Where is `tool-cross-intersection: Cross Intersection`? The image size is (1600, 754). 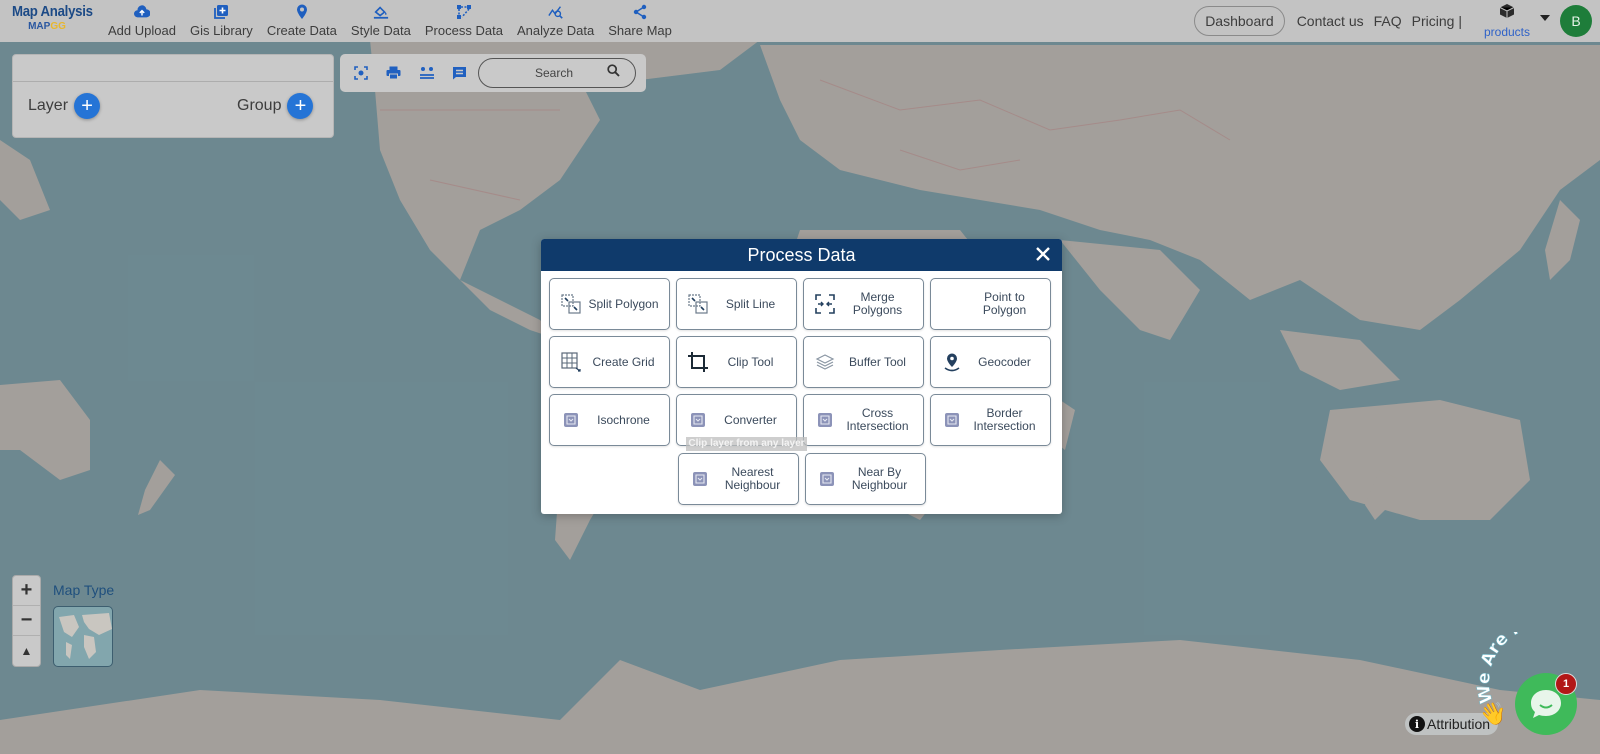 tool-cross-intersection: Cross Intersection is located at coordinates (863, 420).